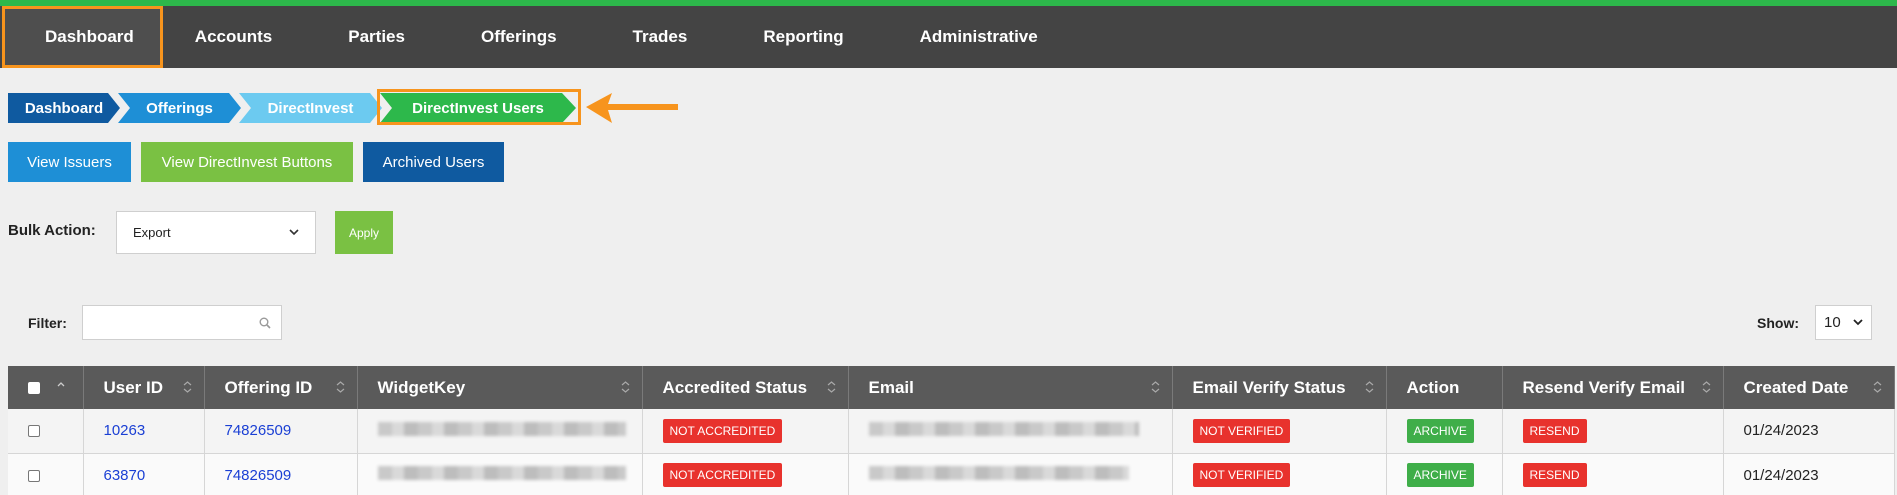 The image size is (1897, 495). What do you see at coordinates (247, 162) in the screenshot?
I see `view-directinvest-buttons-button: View DirectInvest Buttons` at bounding box center [247, 162].